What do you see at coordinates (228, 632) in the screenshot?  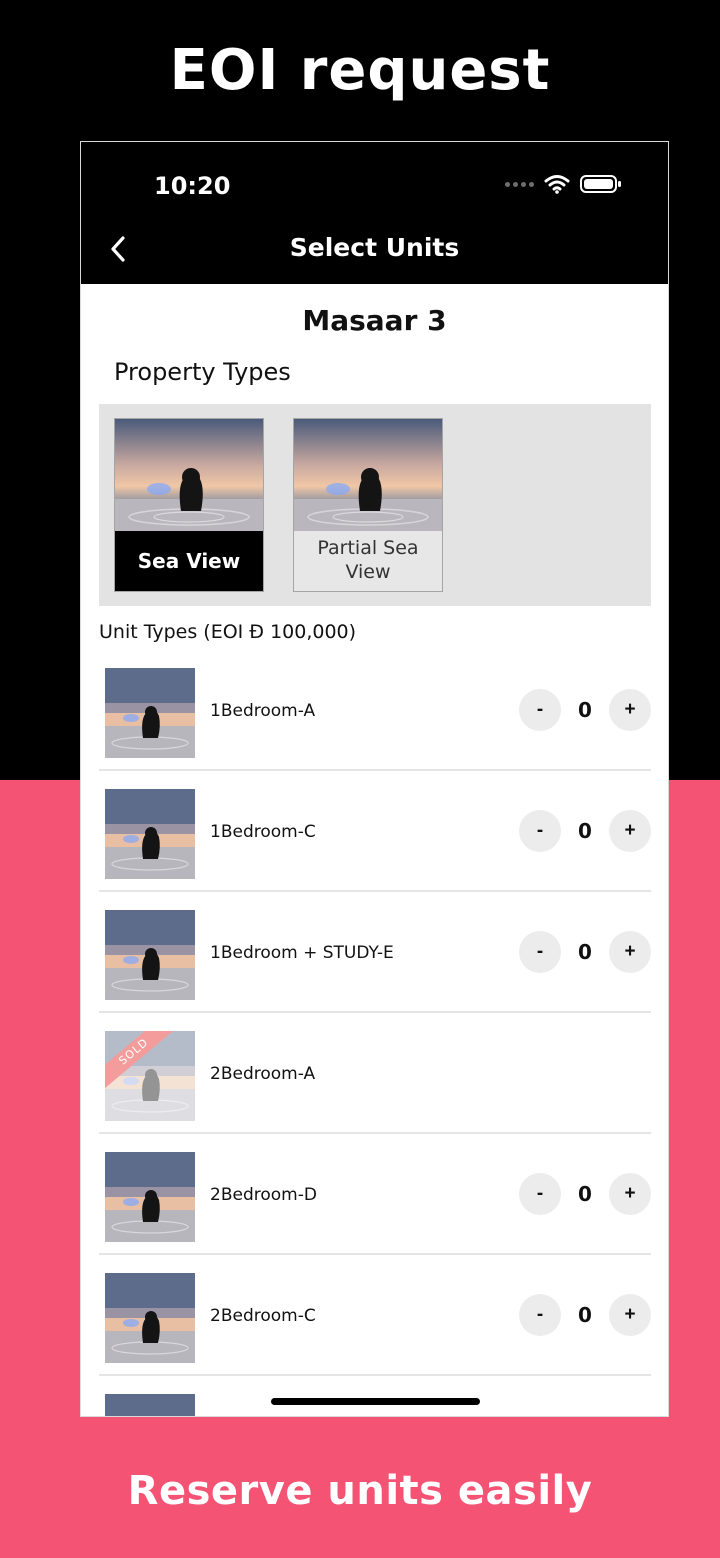 I see `unit-types-label: Unit Types (EOI Đ 100,000)` at bounding box center [228, 632].